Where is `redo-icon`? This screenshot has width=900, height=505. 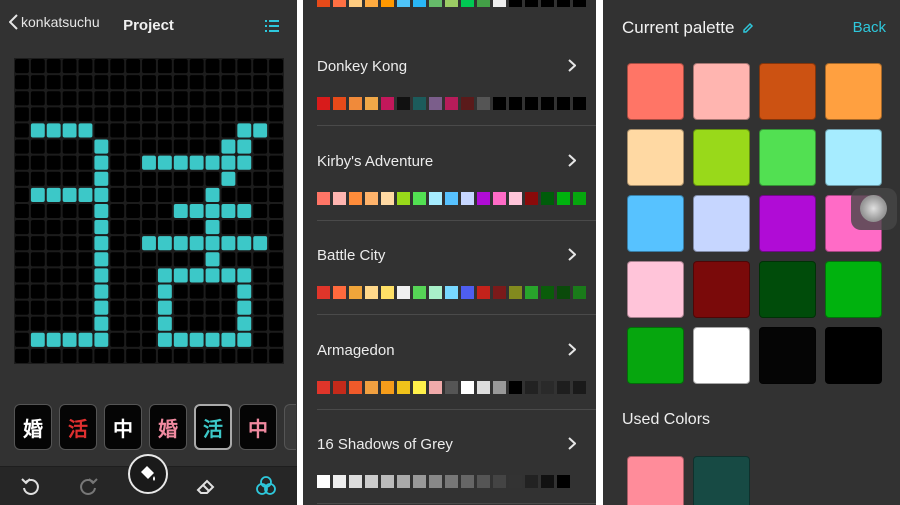
redo-icon is located at coordinates (88, 488).